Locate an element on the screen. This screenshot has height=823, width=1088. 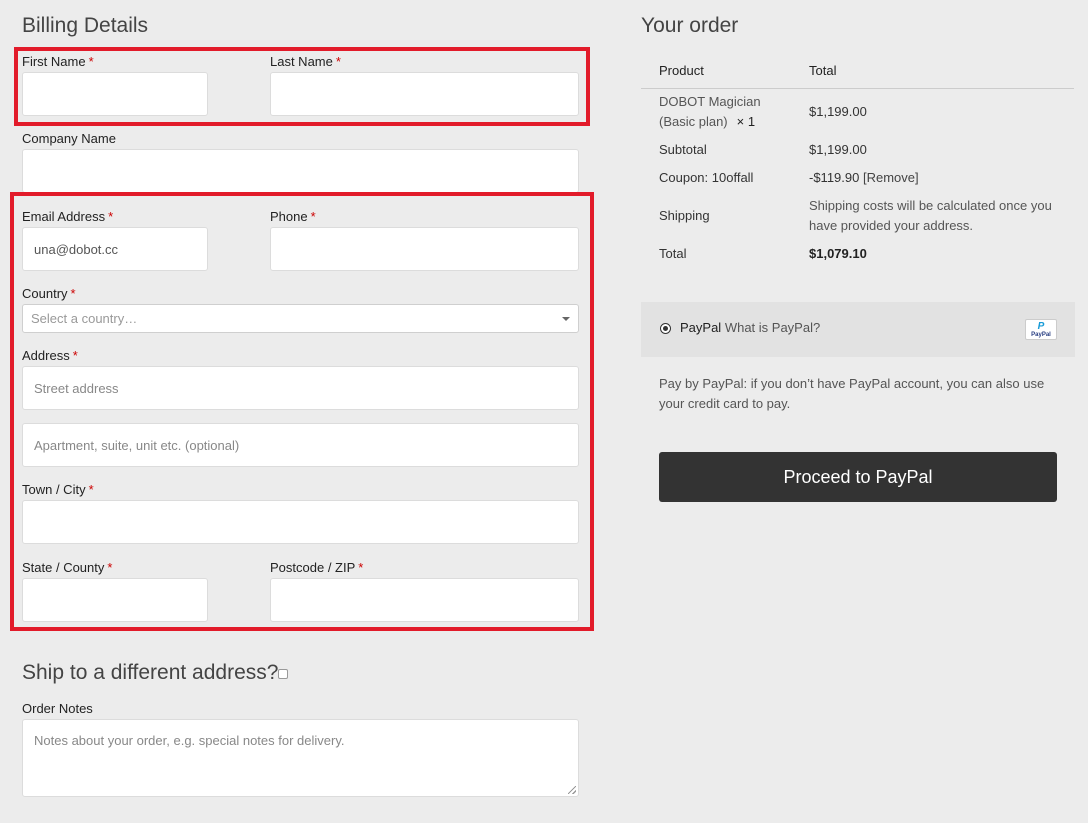
item-total: $1,199.00 is located at coordinates (838, 111).